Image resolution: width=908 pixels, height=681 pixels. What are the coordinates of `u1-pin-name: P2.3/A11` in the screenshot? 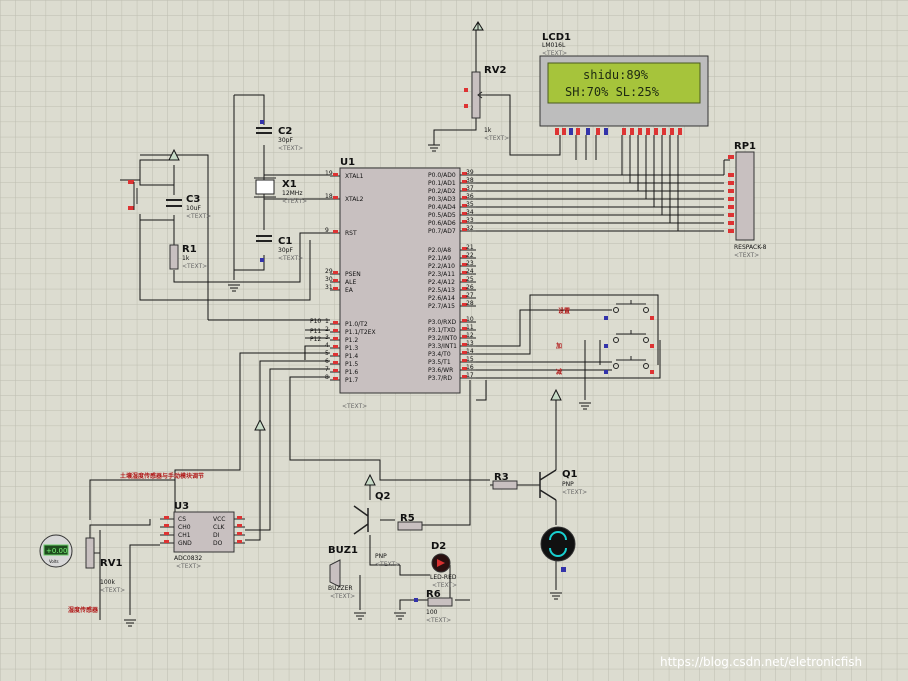 It's located at (441, 274).